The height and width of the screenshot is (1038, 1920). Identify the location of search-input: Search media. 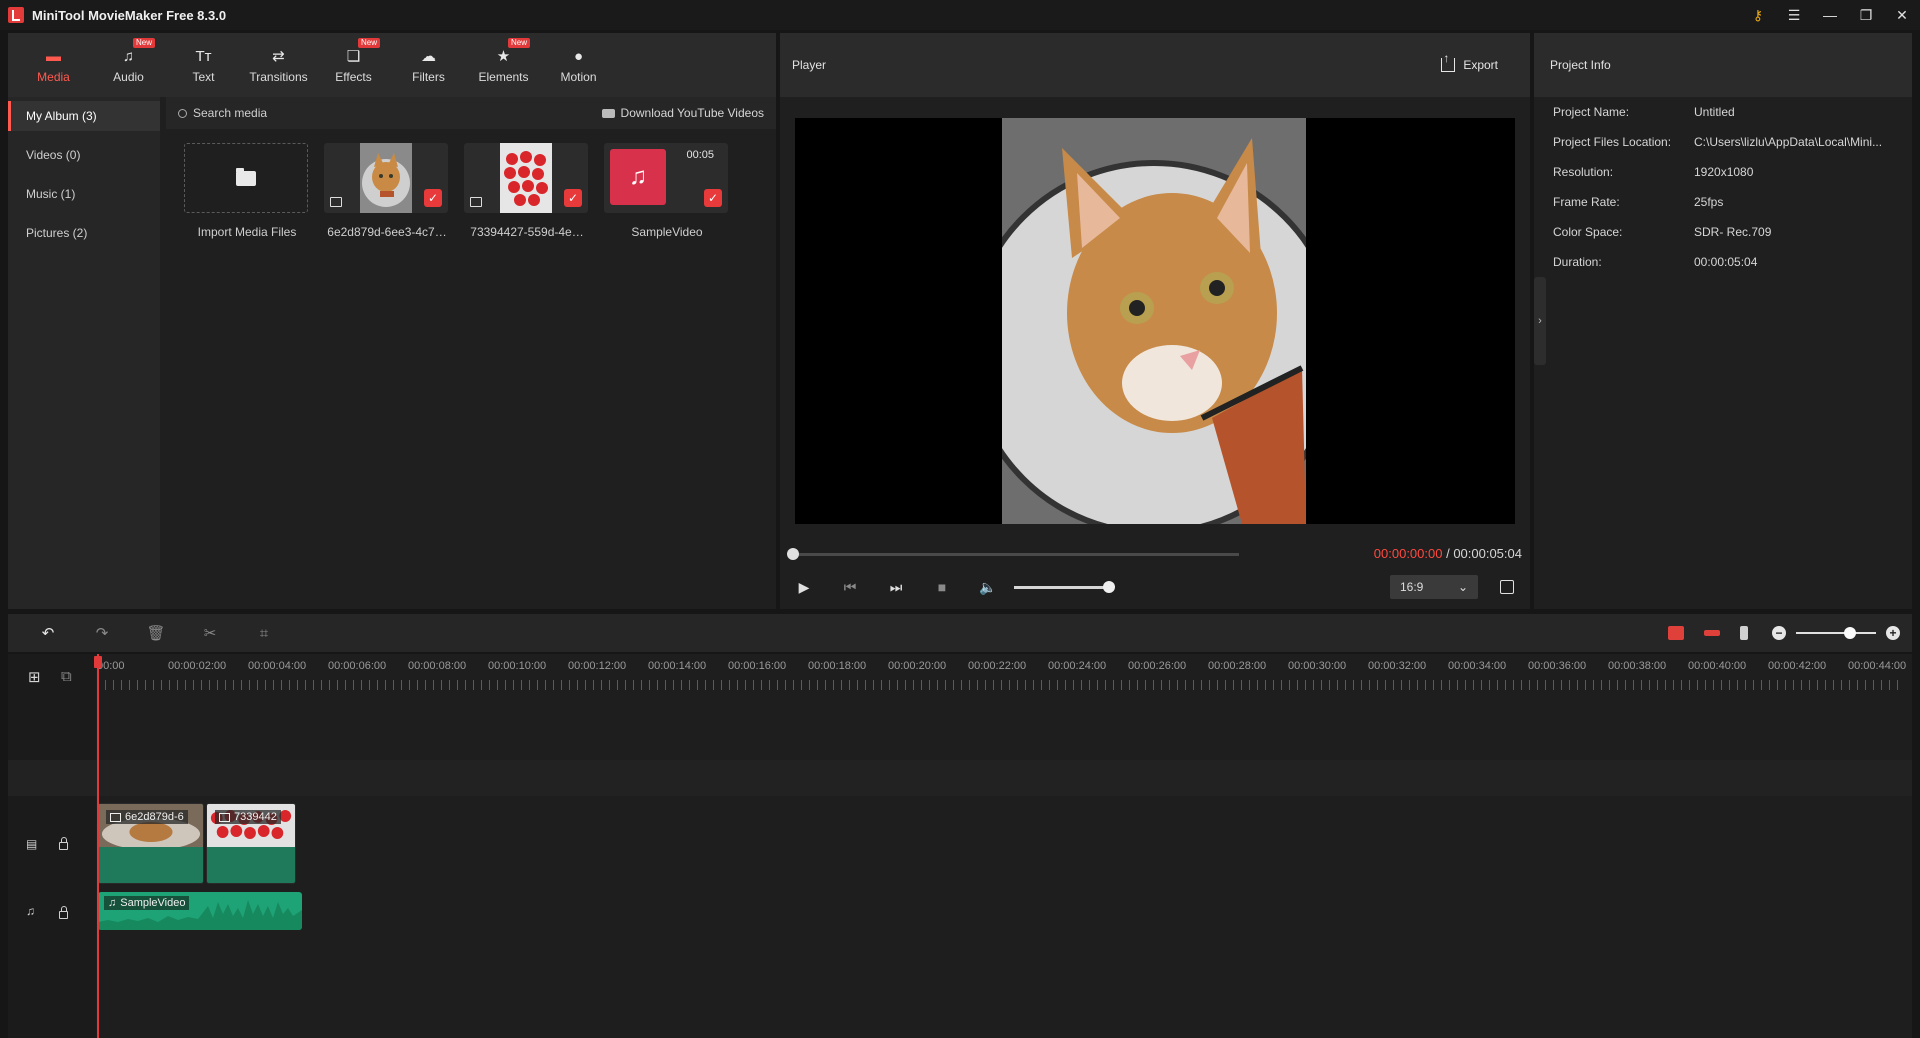
(222, 113).